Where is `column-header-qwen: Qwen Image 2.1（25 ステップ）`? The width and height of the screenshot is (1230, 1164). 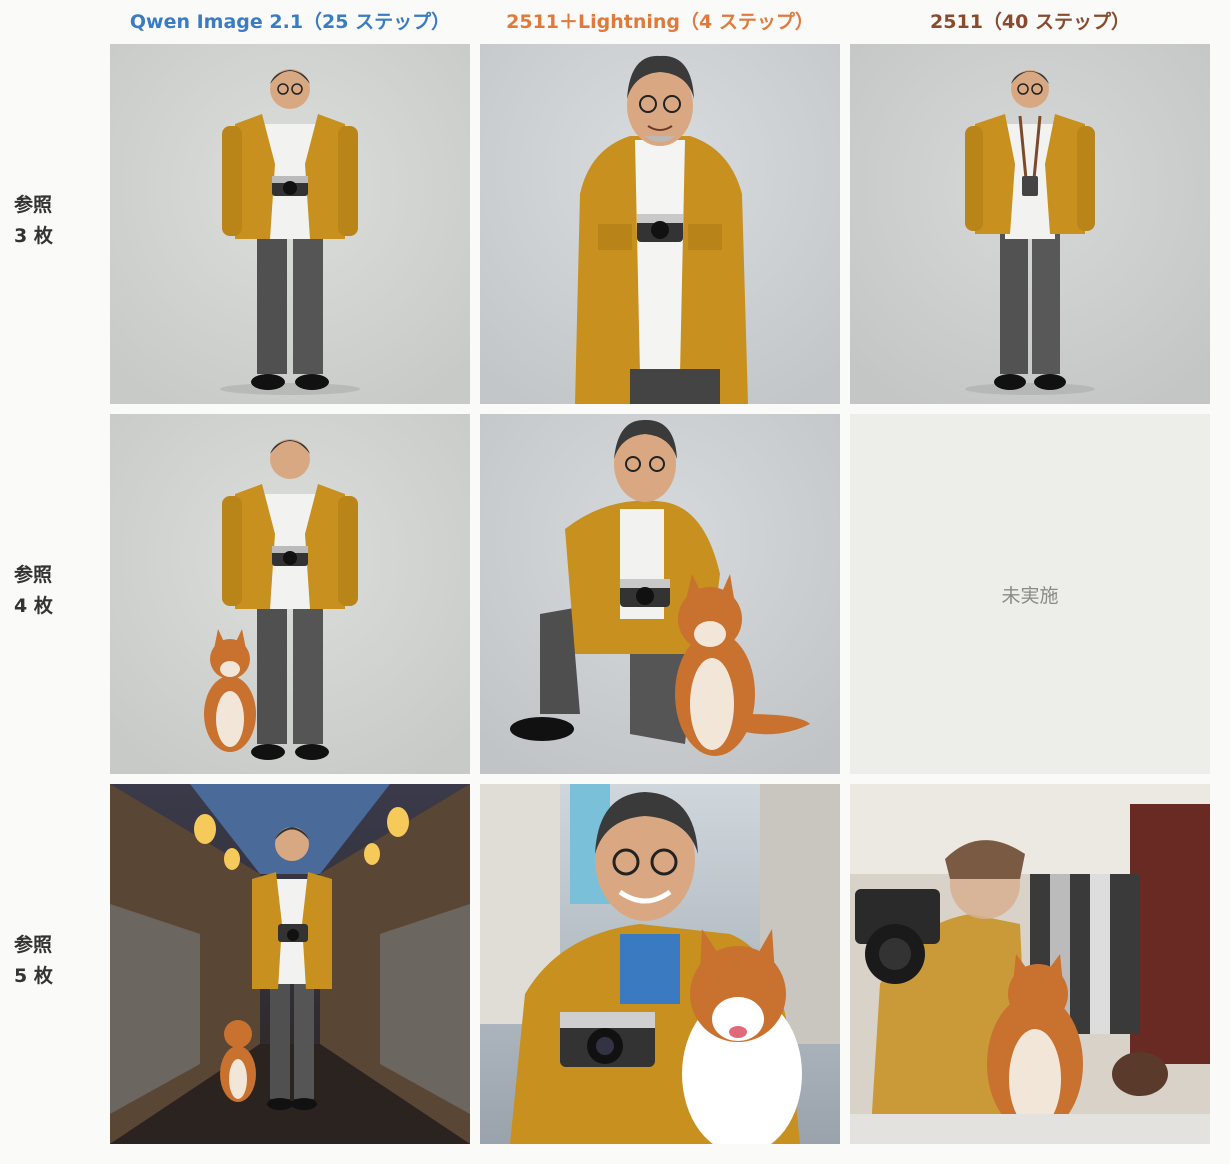
column-header-qwen: Qwen Image 2.1（25 ステップ） is located at coordinates (290, 22).